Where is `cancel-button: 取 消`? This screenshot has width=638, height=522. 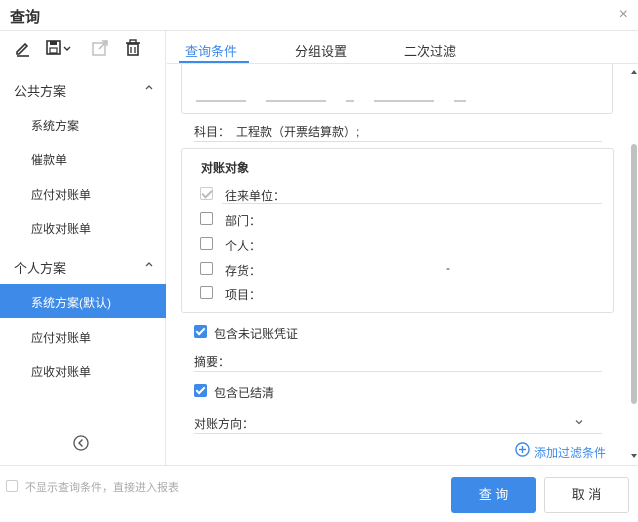
cancel-button: 取 消 is located at coordinates (586, 495).